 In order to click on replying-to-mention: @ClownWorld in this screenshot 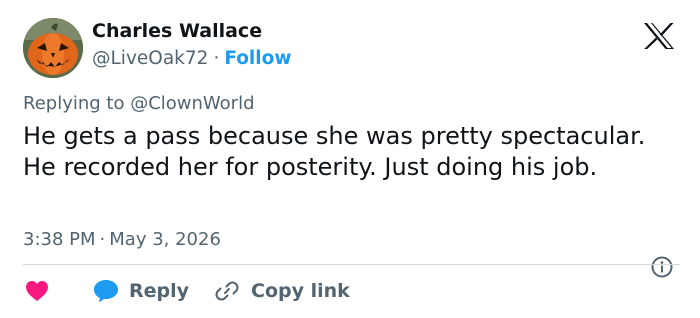, I will do `click(192, 103)`.